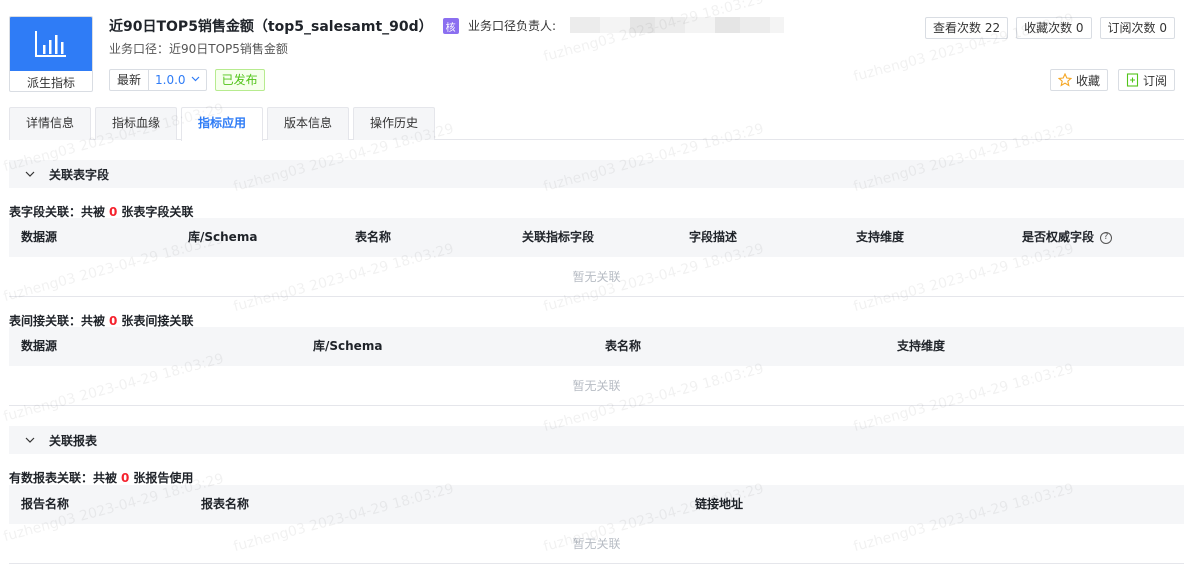 This screenshot has height=569, width=1184. What do you see at coordinates (222, 124) in the screenshot?
I see `tab-application: 指标应用` at bounding box center [222, 124].